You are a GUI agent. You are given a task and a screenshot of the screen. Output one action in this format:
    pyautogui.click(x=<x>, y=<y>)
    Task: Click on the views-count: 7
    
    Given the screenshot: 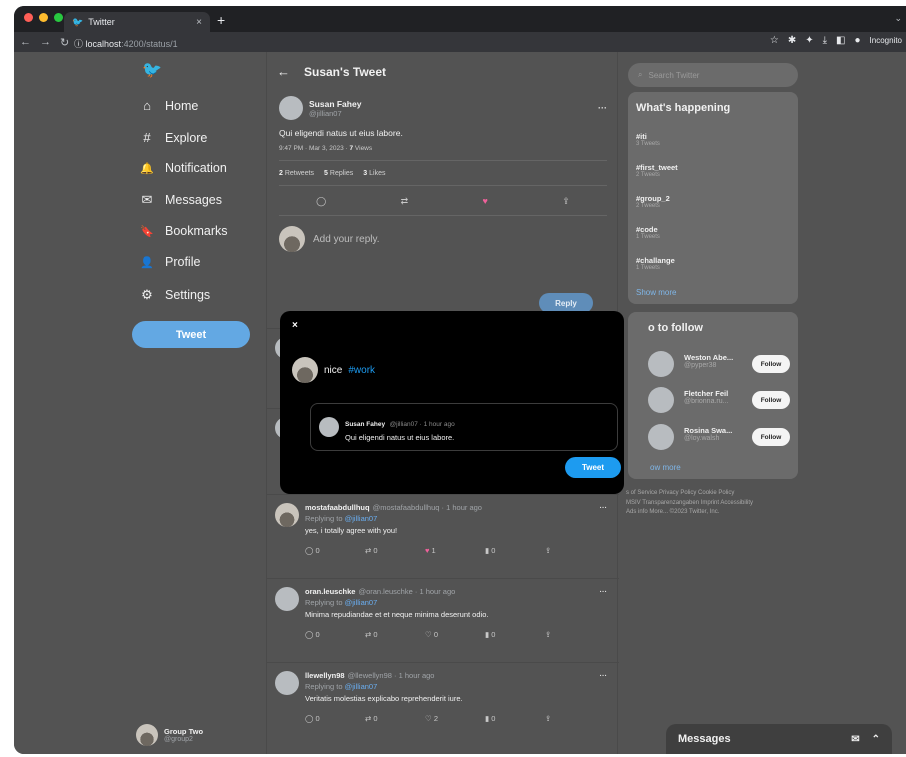 What is the action you would take?
    pyautogui.click(x=351, y=148)
    